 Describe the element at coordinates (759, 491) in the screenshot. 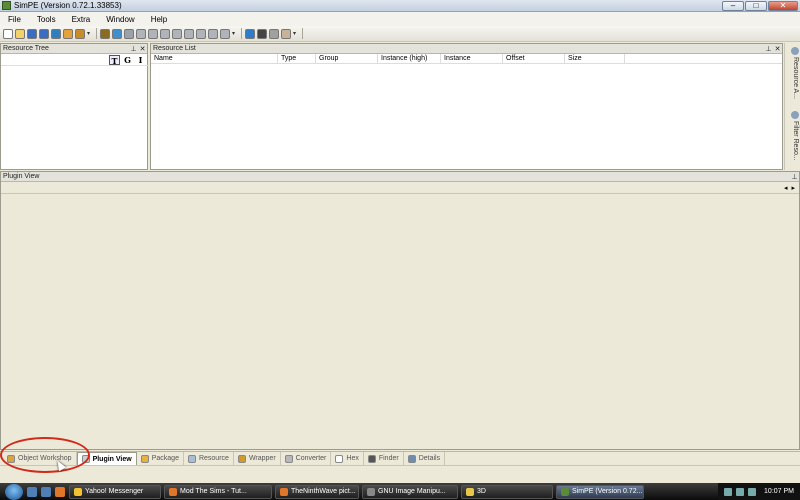

I see `system-tray: 10:07 PM` at that location.